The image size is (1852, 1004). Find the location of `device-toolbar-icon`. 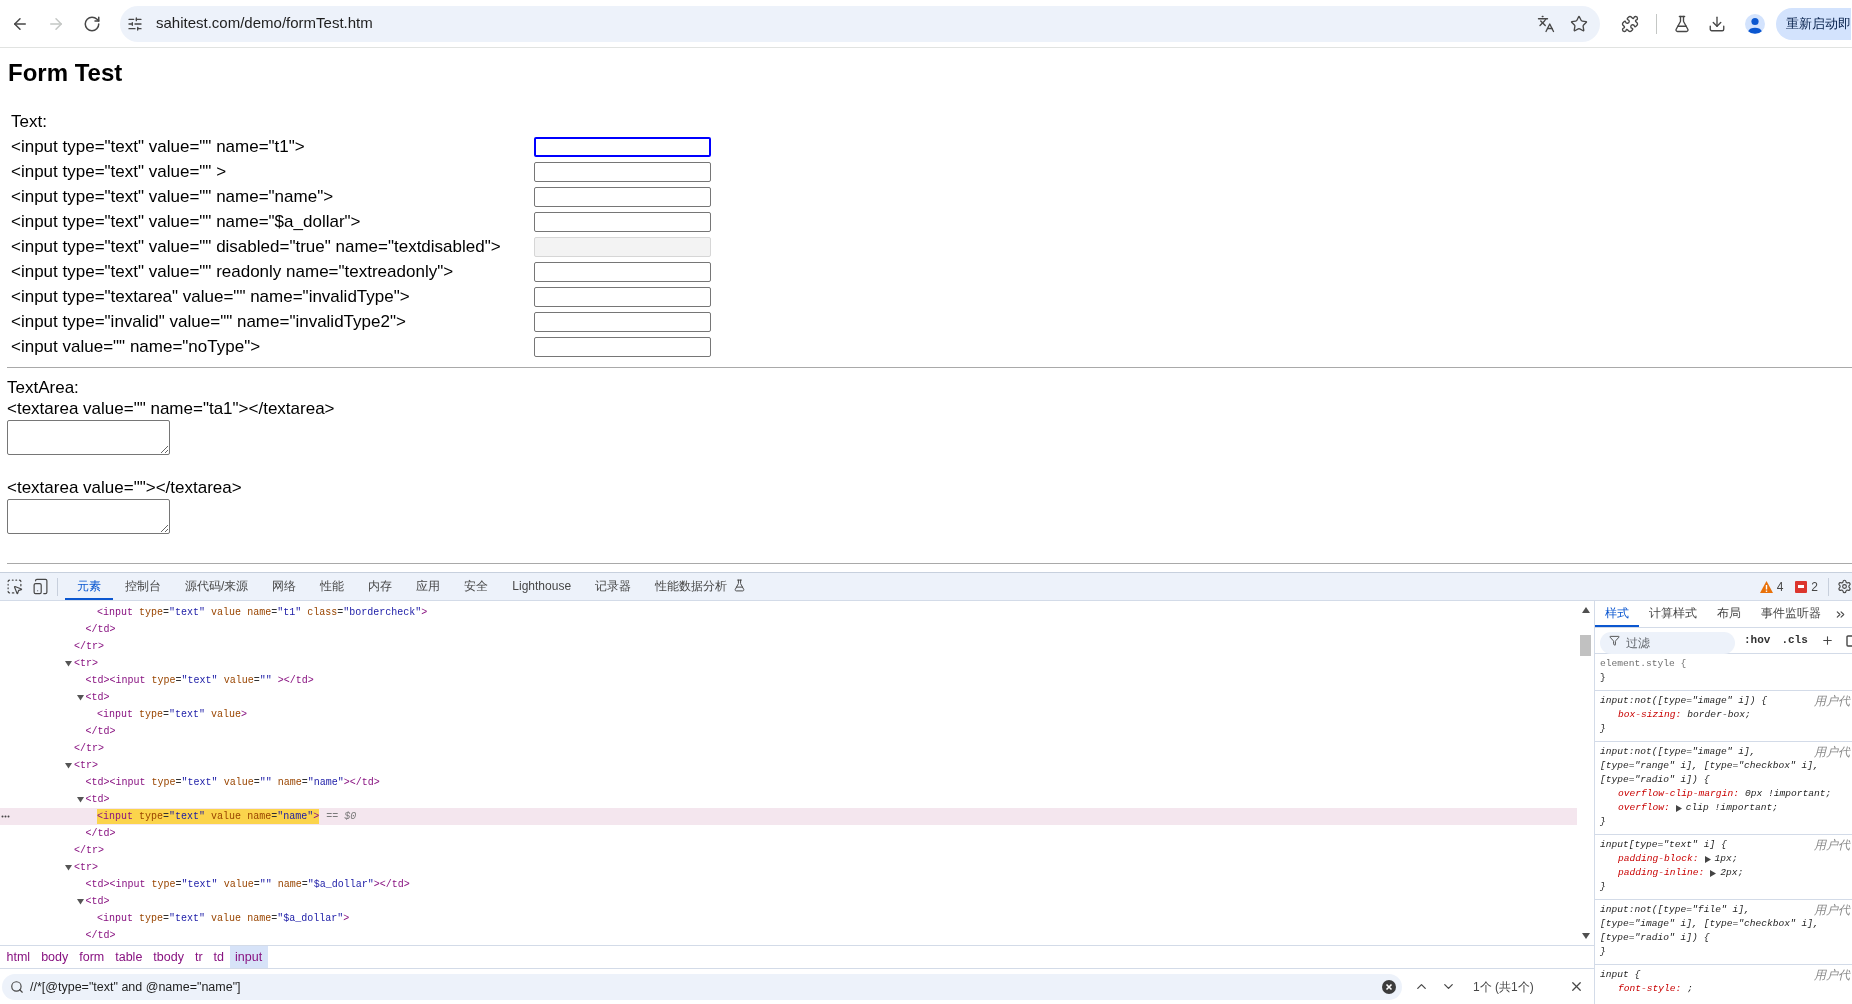

device-toolbar-icon is located at coordinates (40, 586).